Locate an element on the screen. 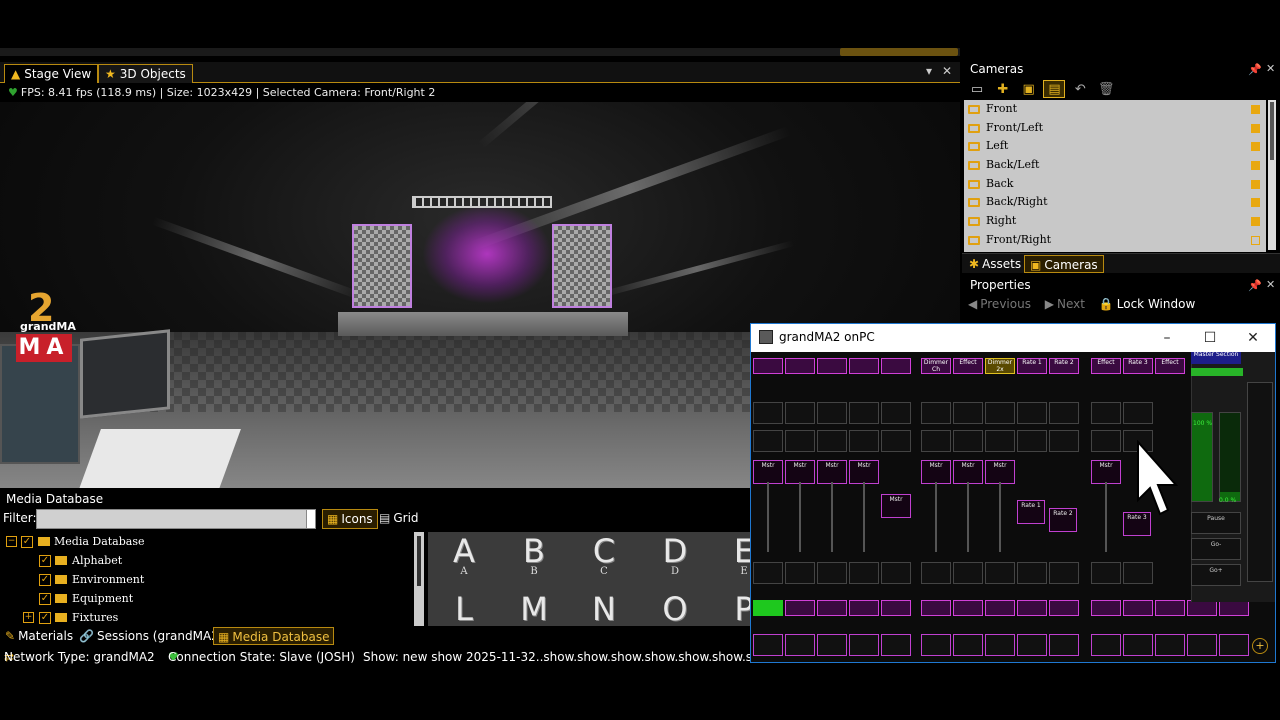 The image size is (1280, 720). executor-label: Dimmer Ch is located at coordinates (936, 366).